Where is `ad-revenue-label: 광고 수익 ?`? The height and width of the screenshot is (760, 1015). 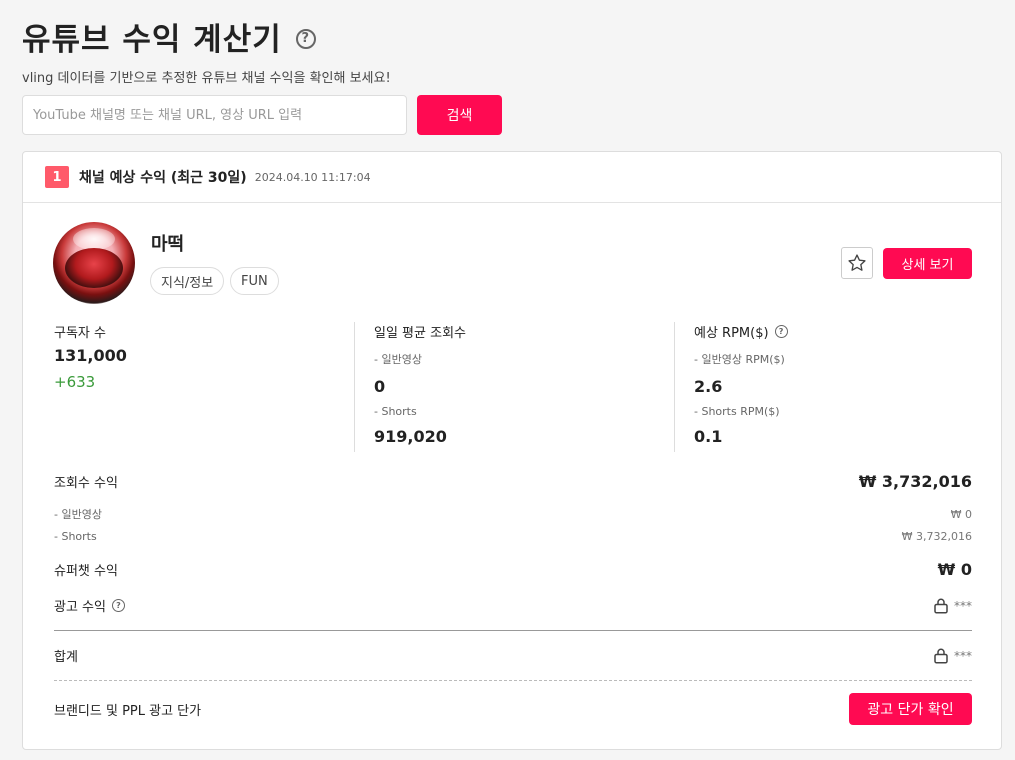
ad-revenue-label: 광고 수익 ? is located at coordinates (89, 605).